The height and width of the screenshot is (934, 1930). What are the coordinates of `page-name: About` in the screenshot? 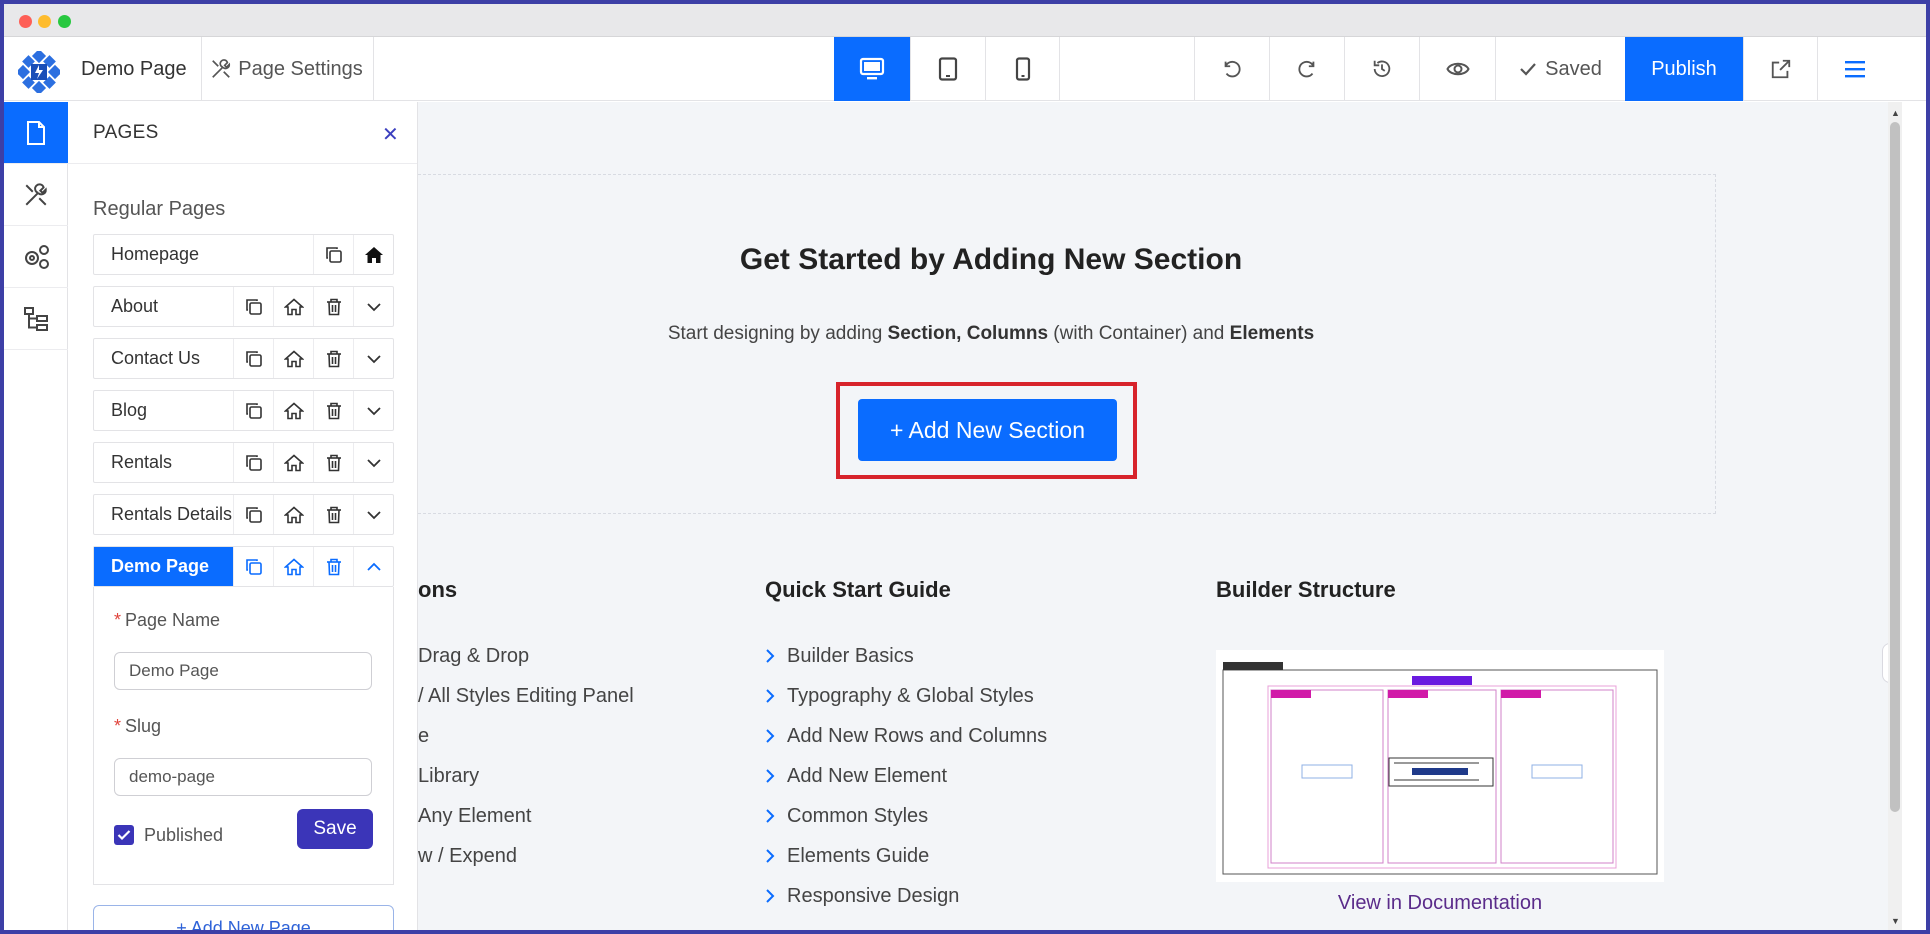 It's located at (163, 306).